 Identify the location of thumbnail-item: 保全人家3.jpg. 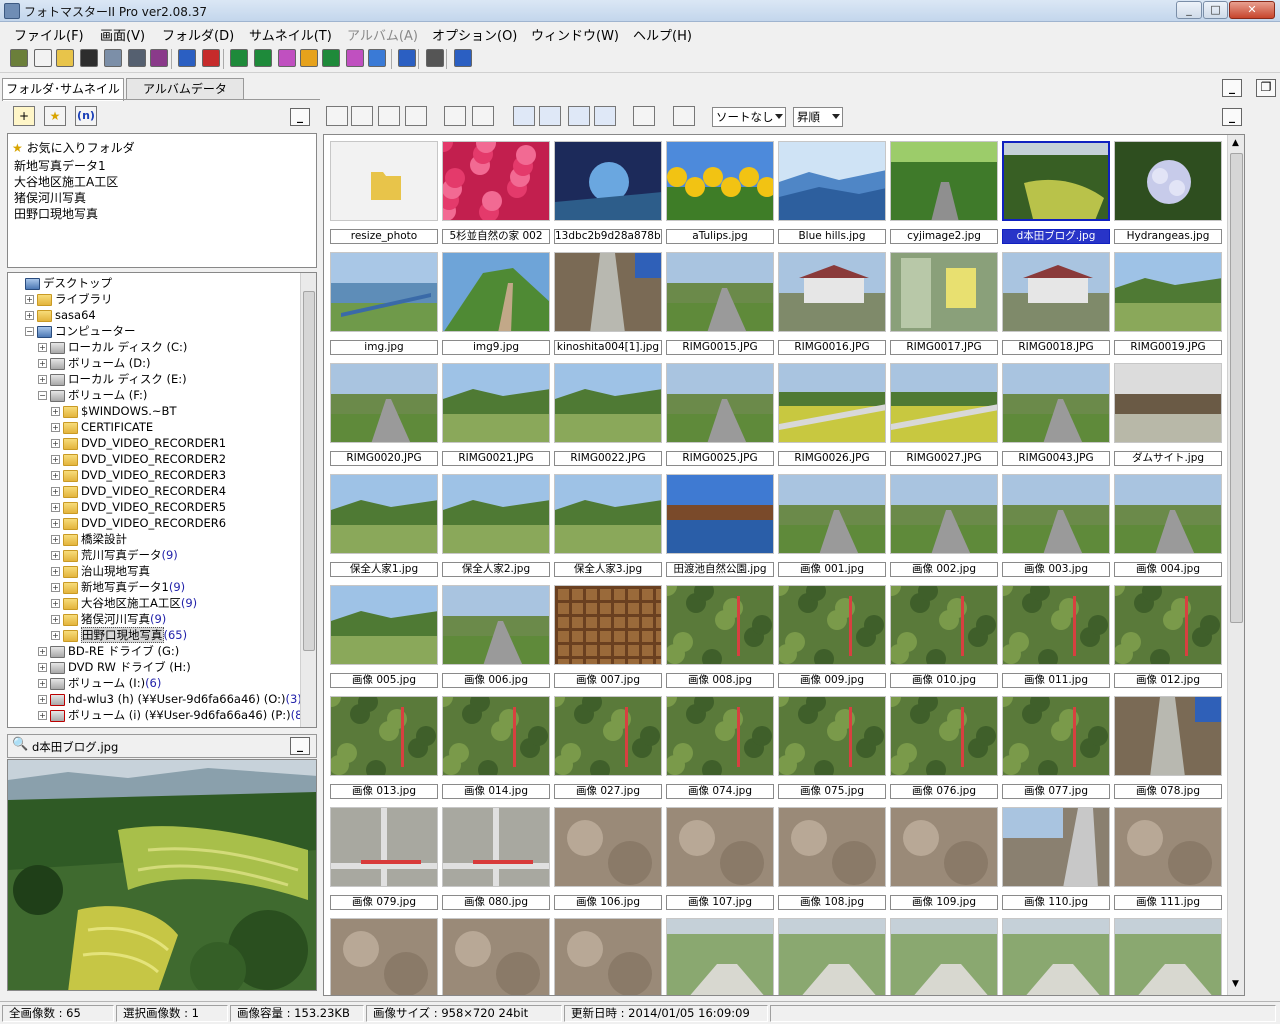
(608, 526).